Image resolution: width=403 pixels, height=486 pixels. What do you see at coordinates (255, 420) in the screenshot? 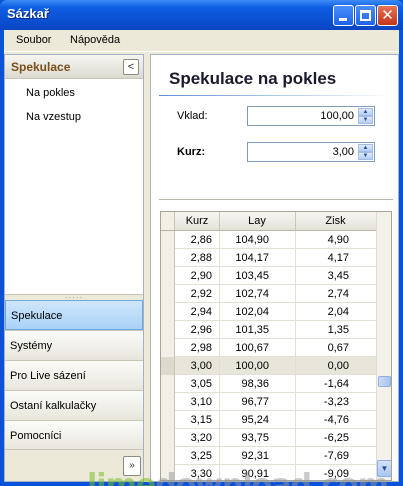
I see `cell-lay: 95,24` at bounding box center [255, 420].